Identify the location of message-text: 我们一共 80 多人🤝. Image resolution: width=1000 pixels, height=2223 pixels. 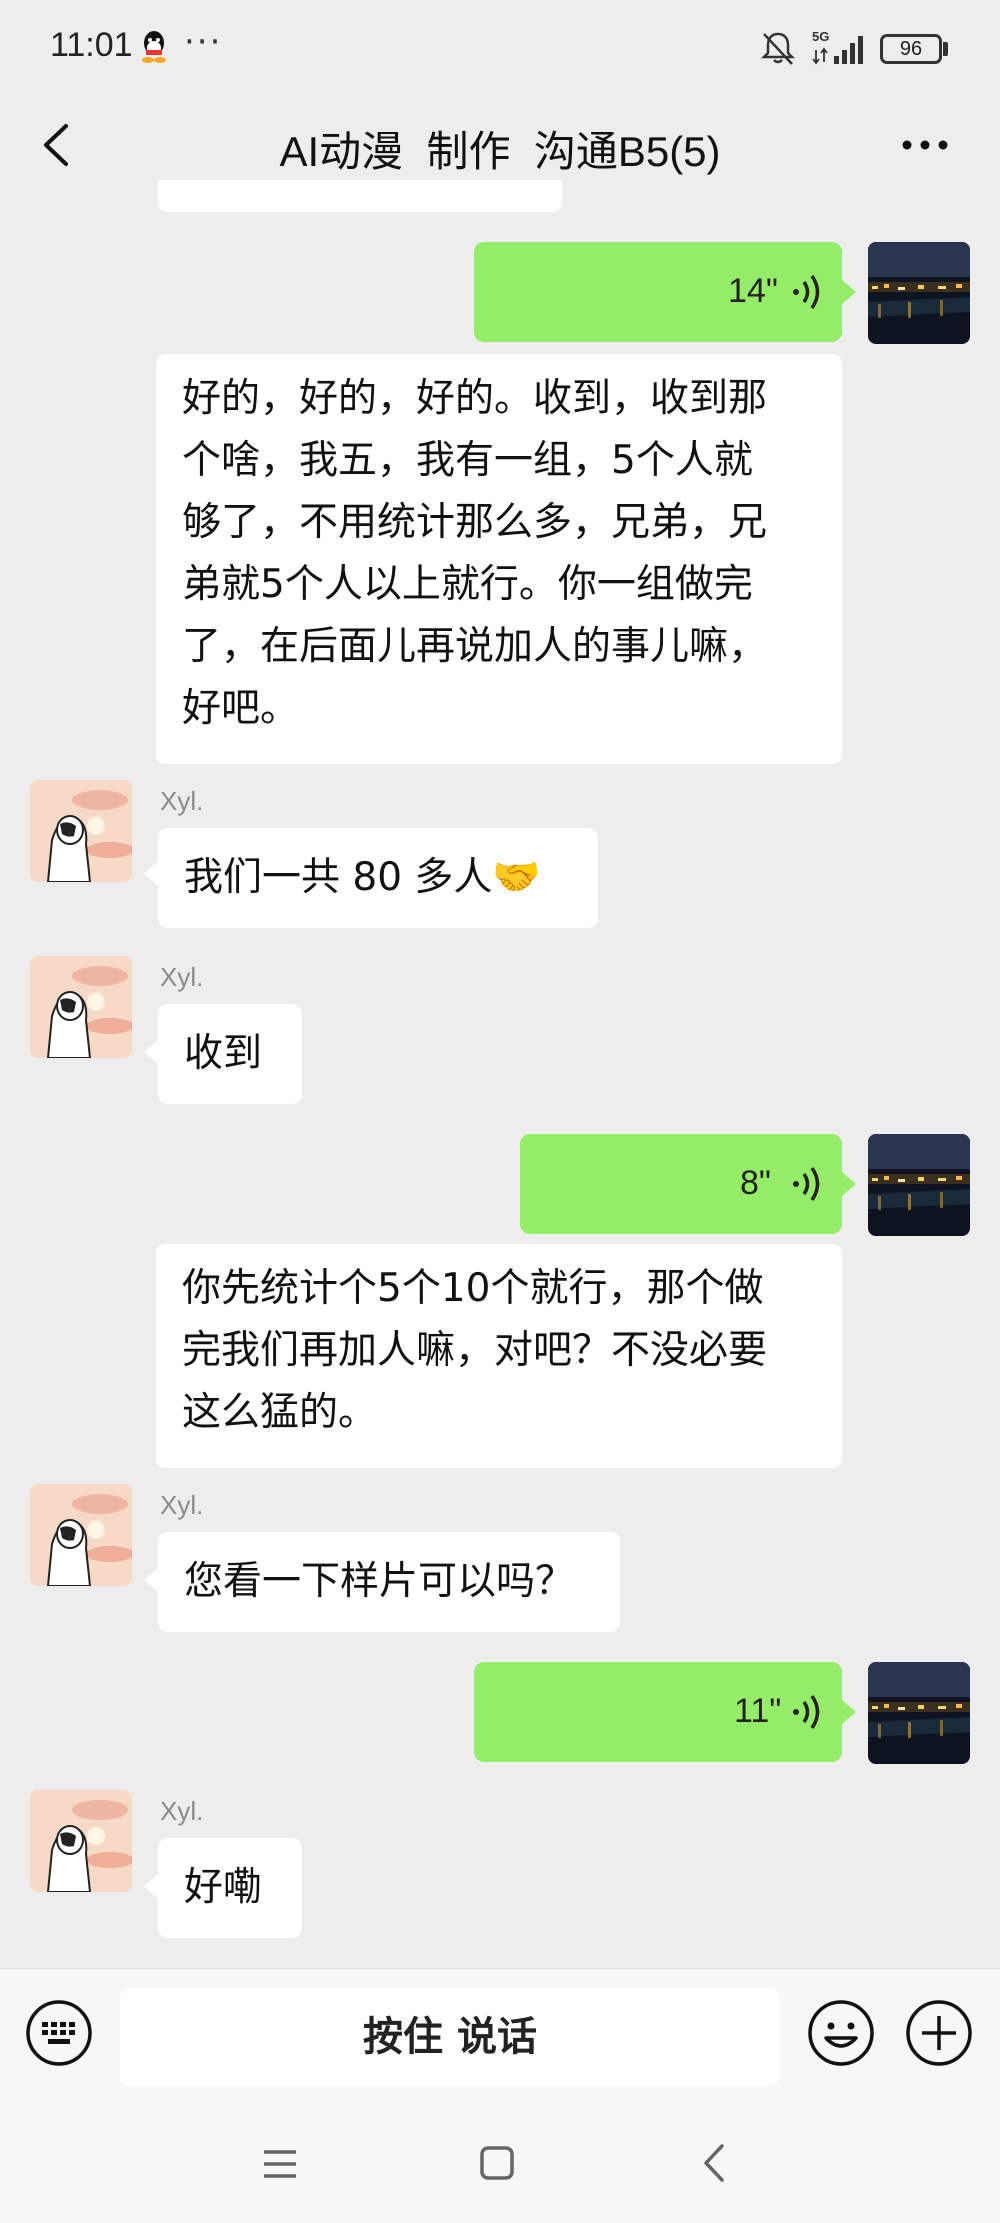
(362, 877).